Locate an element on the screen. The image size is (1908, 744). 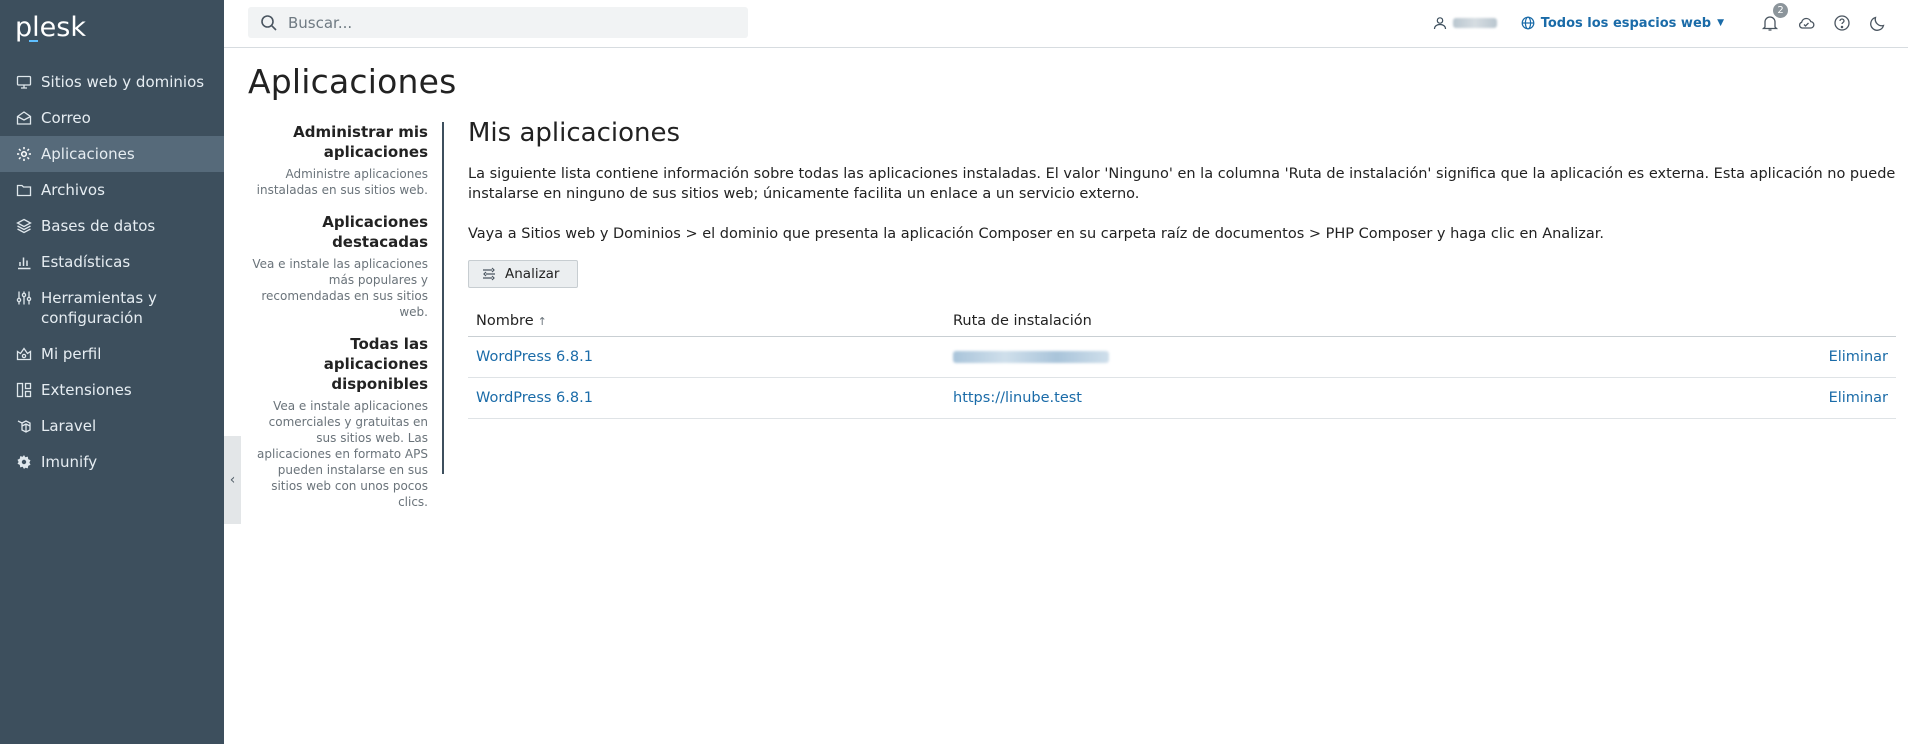
svg-text: plesk is located at coordinates (50, 27).